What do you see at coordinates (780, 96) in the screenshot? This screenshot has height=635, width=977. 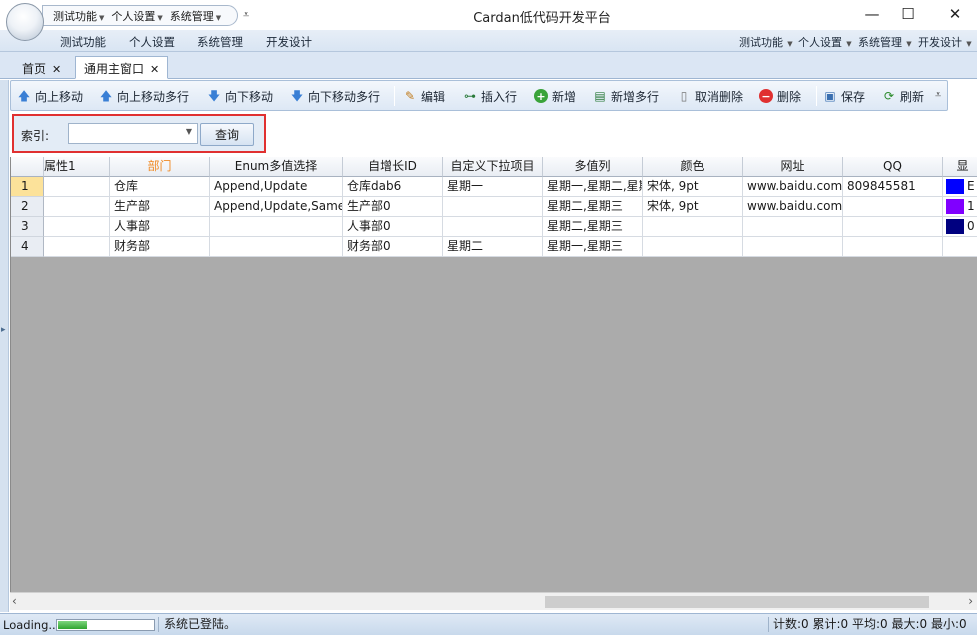 I see `delete-button: − 删除` at bounding box center [780, 96].